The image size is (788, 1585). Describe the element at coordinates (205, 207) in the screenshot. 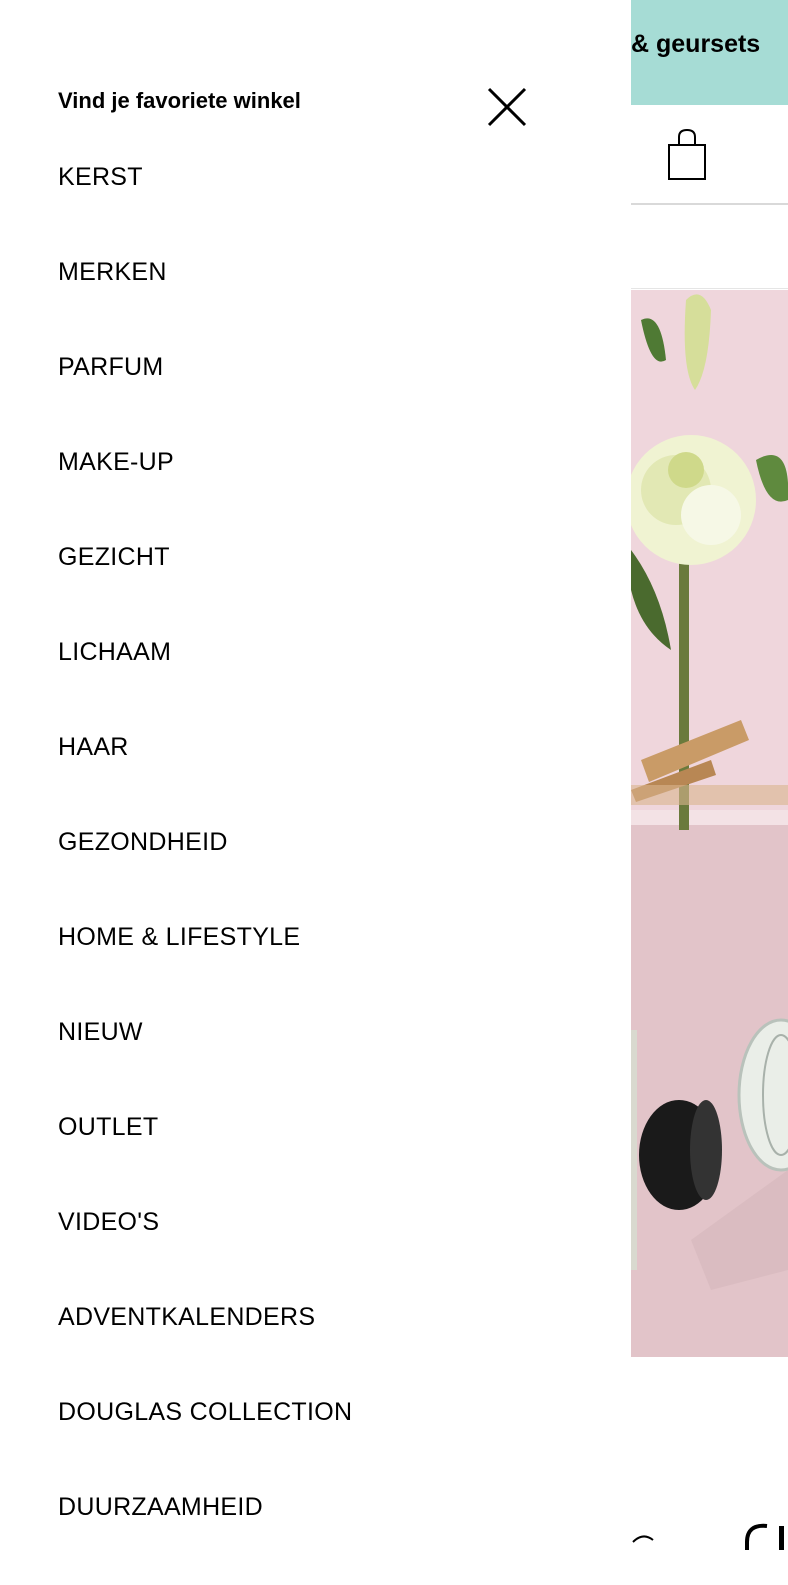

I see `menu-item-kerst: KERST` at that location.